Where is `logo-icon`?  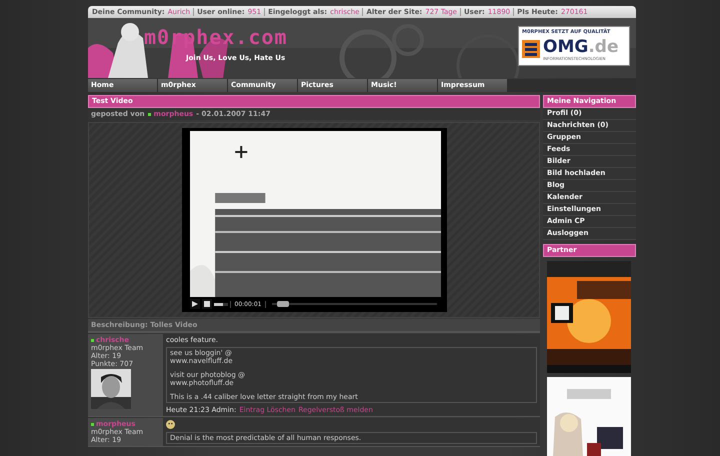 logo-icon is located at coordinates (531, 49).